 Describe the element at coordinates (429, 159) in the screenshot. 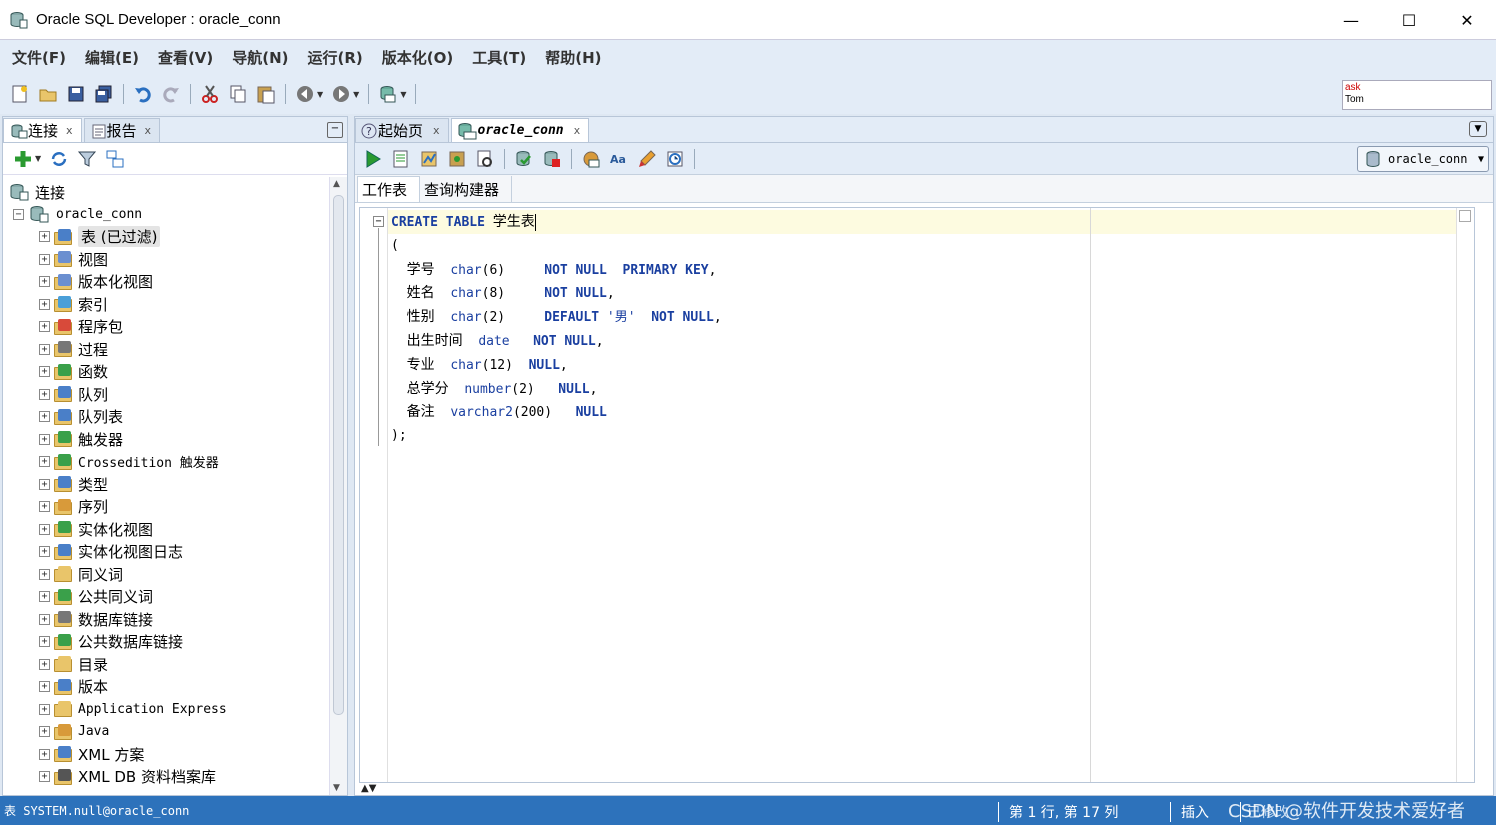

I see `autotrace-icon` at that location.